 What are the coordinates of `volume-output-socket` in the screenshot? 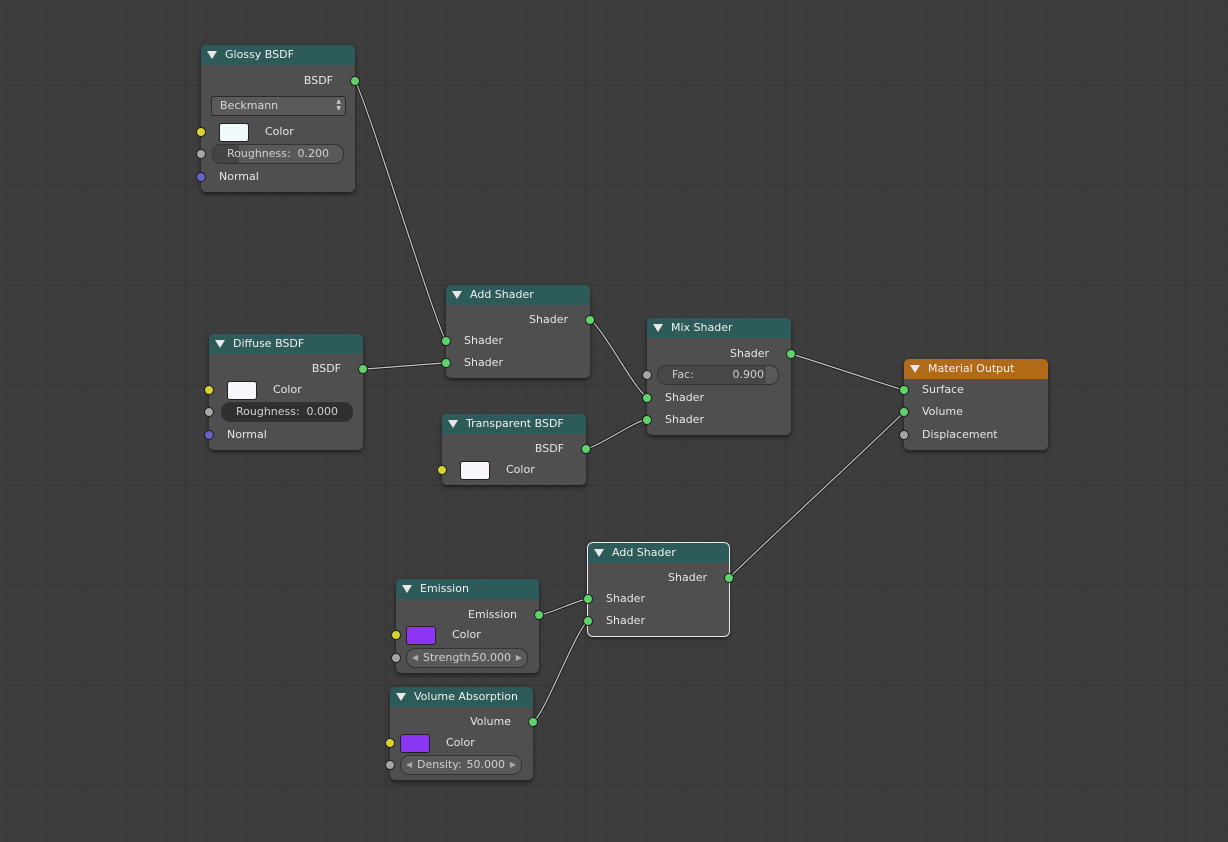 It's located at (533, 722).